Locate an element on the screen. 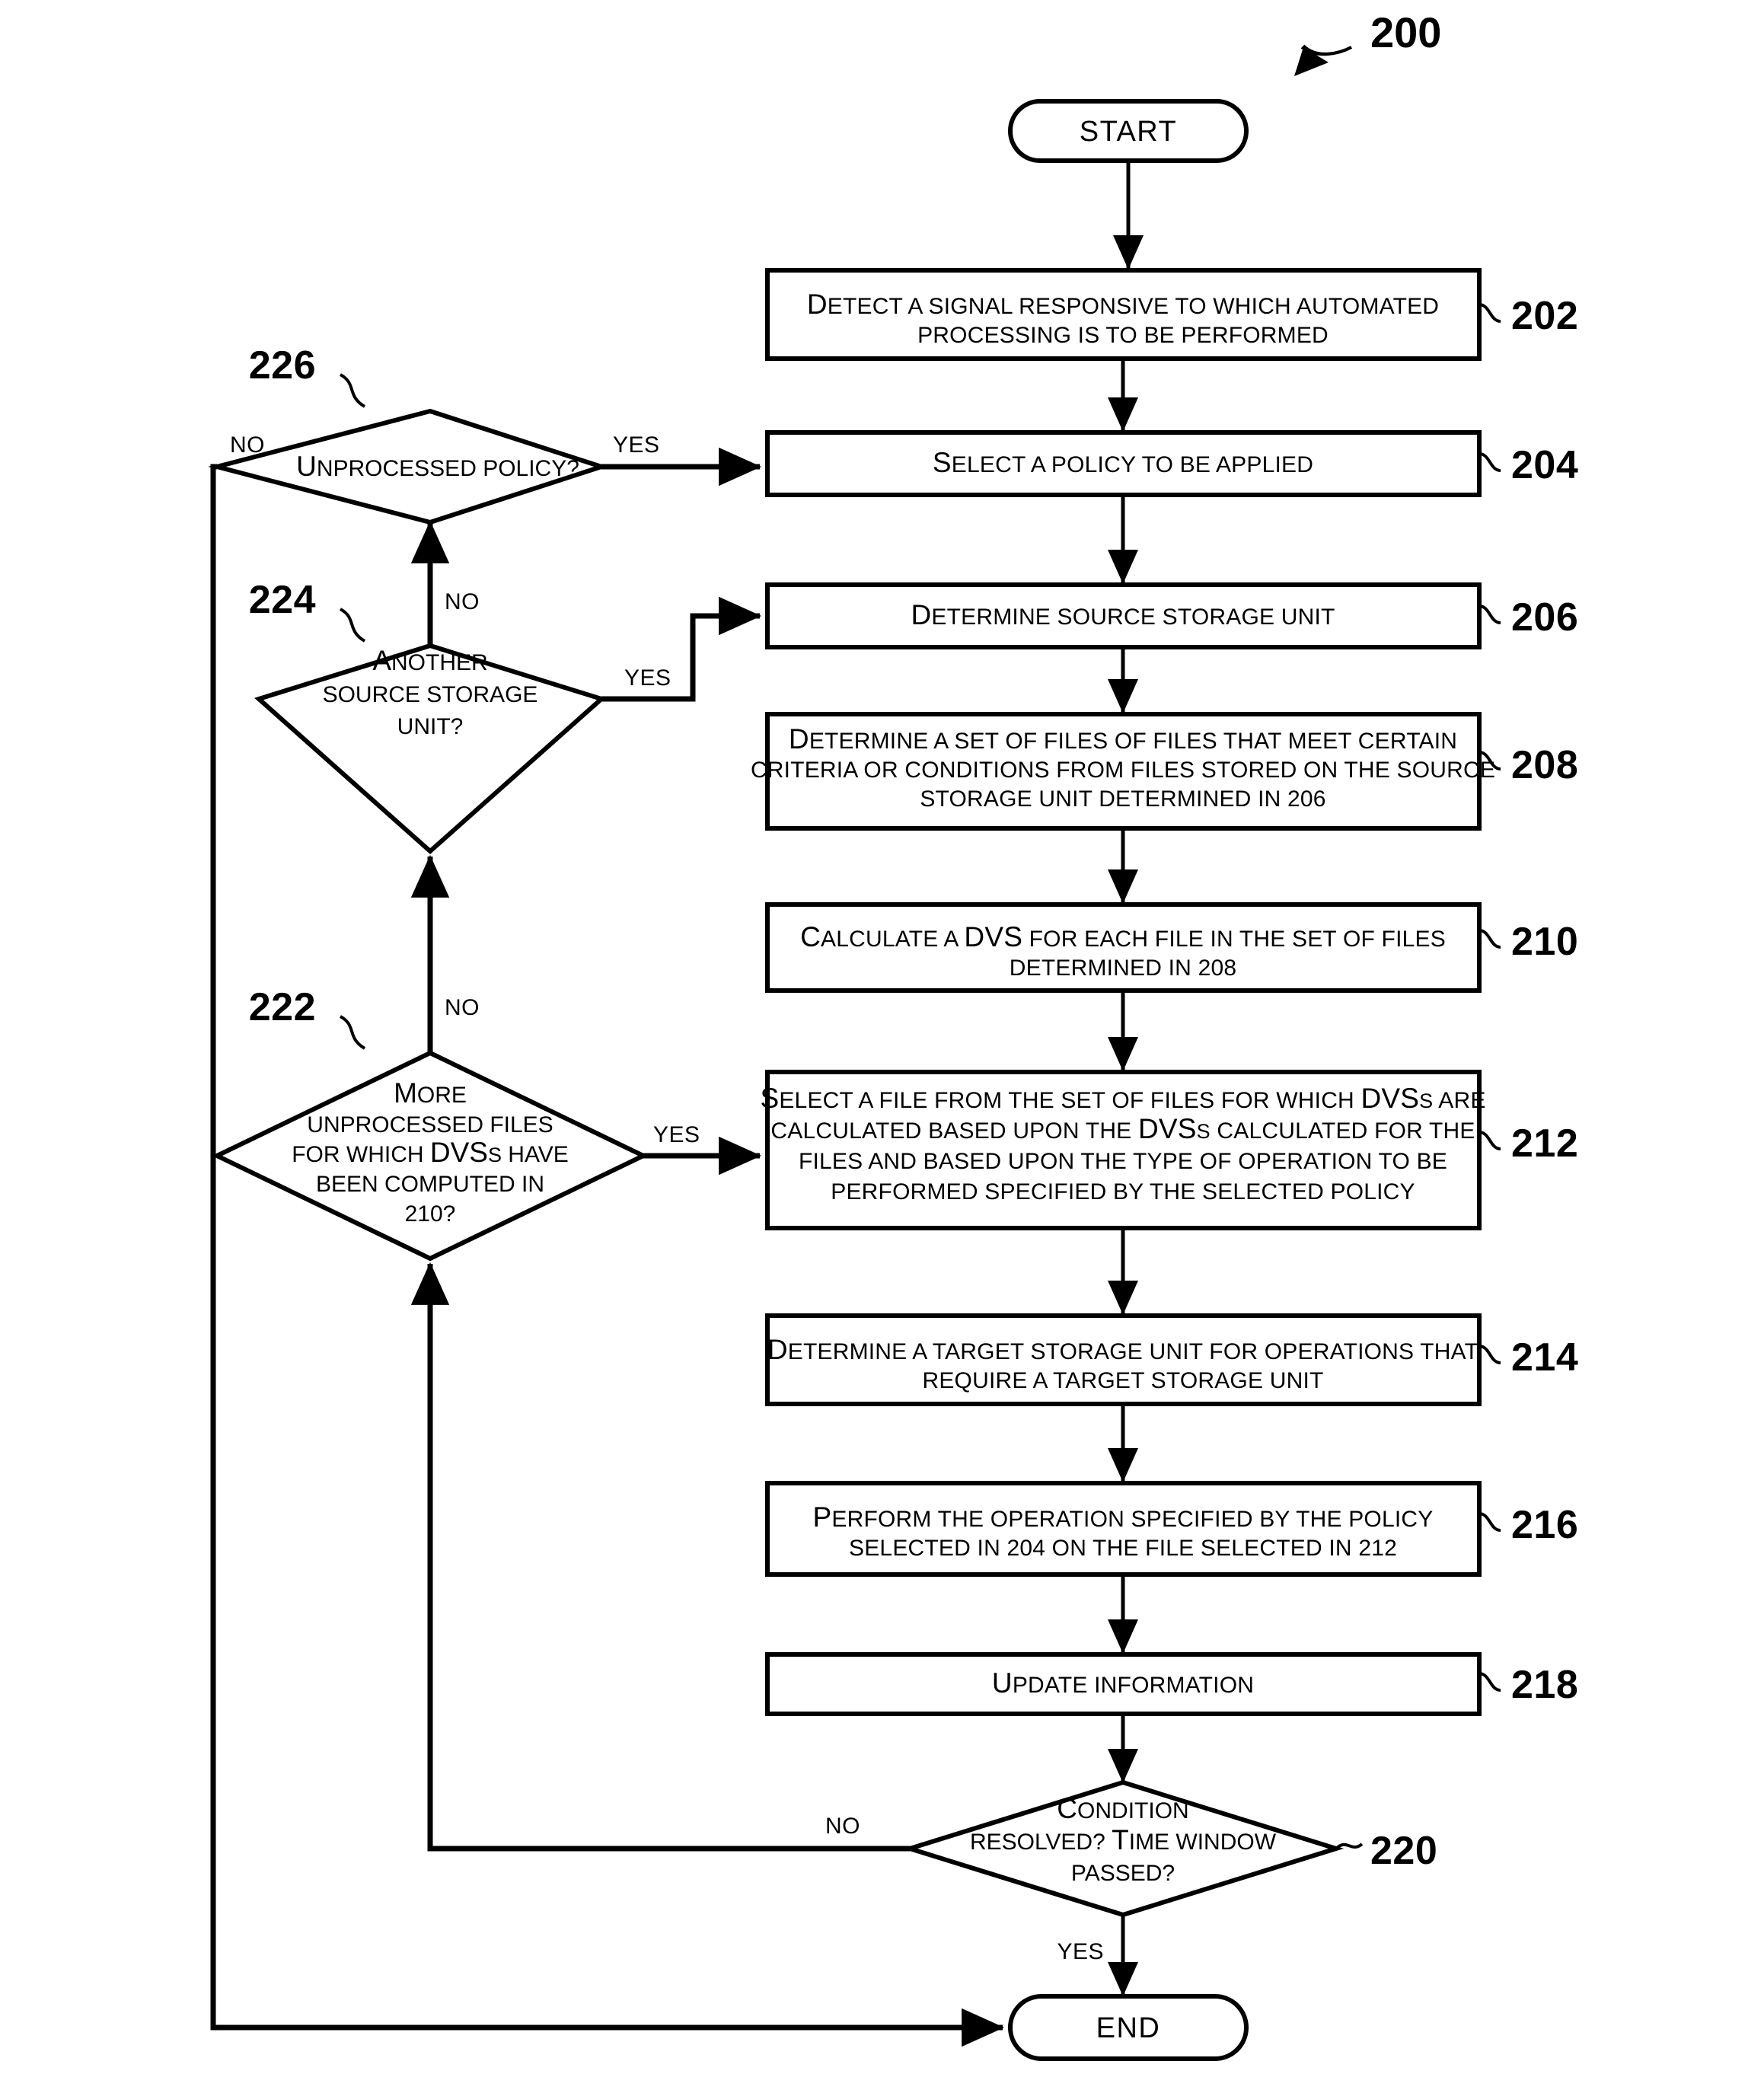 Image resolution: width=1764 pixels, height=2077 pixels. node-start-label: START is located at coordinates (1129, 132).